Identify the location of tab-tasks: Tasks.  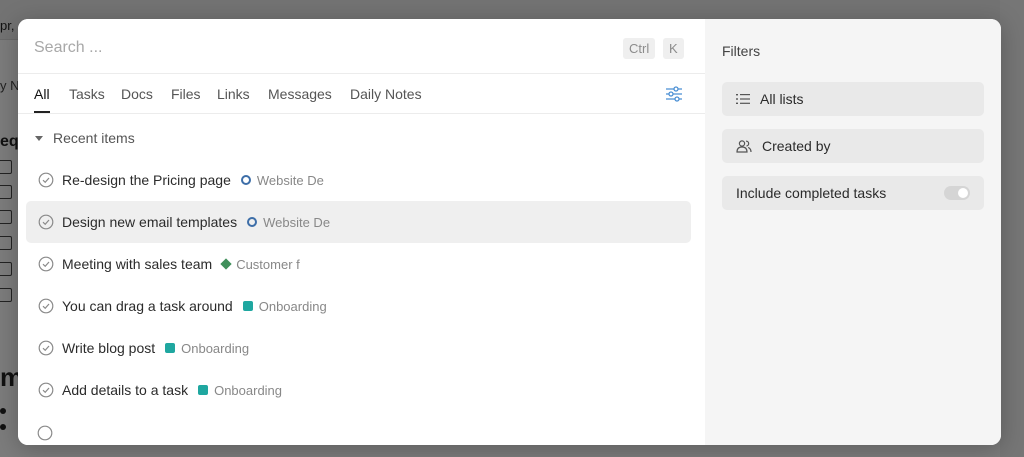
(87, 98).